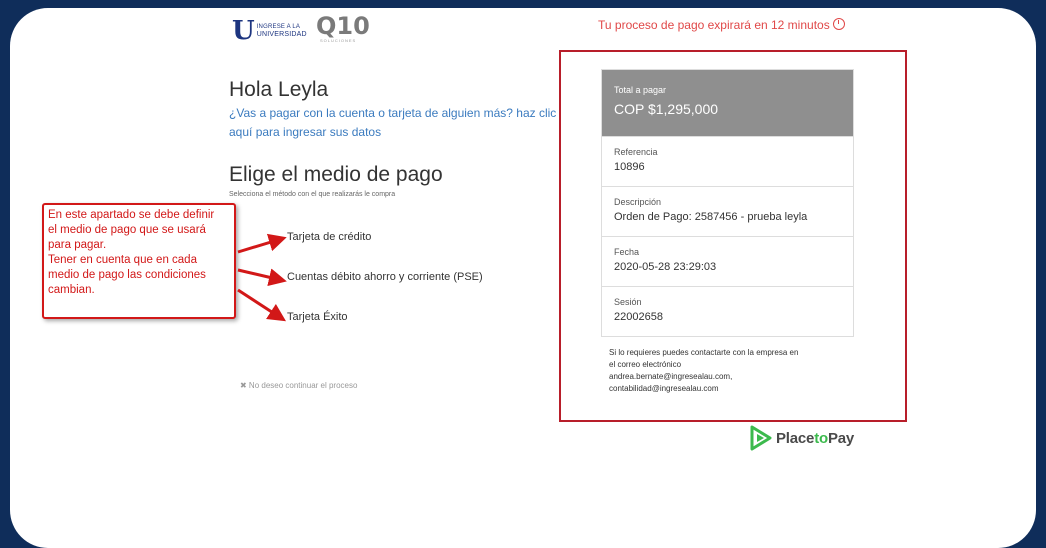  Describe the element at coordinates (711, 217) in the screenshot. I see `row-value: Orden de Pago: 2587456 - prueba leyla` at that location.